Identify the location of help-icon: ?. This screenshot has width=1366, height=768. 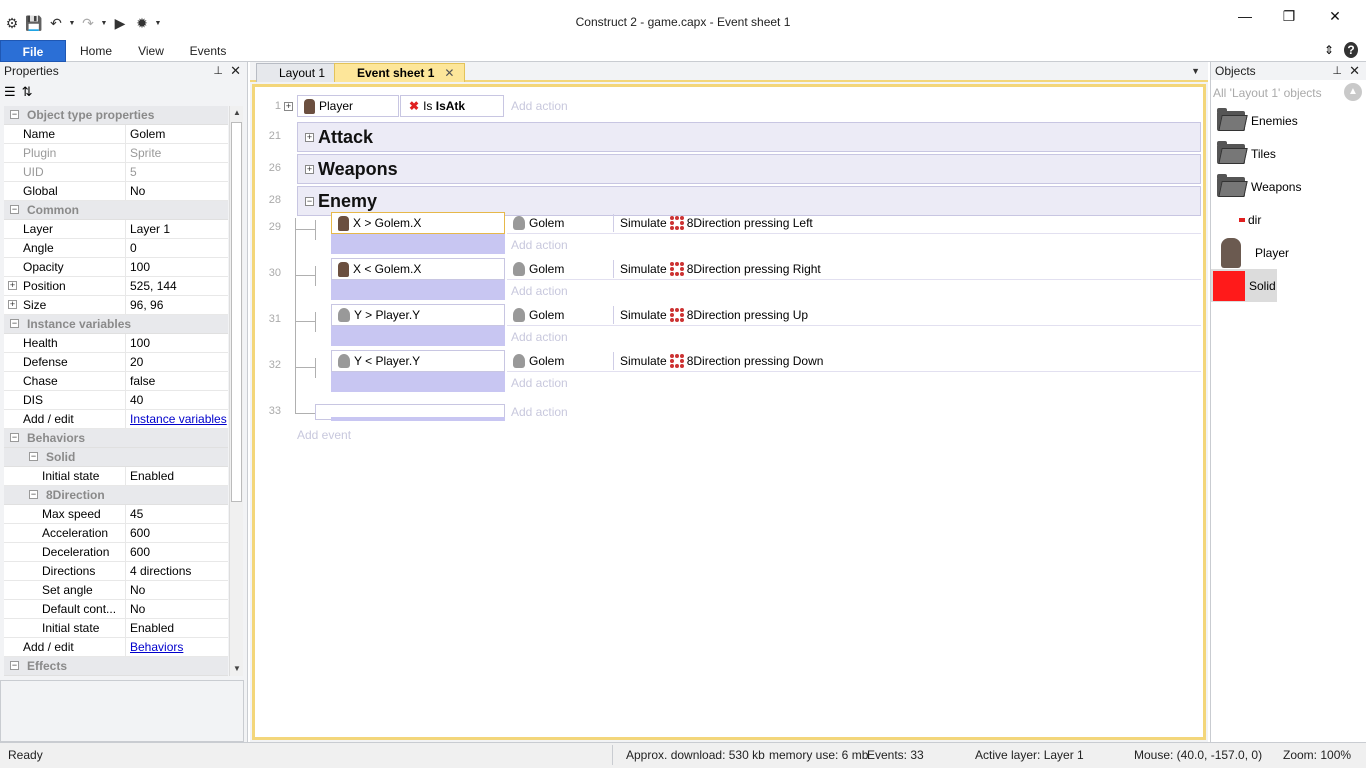
(1351, 50).